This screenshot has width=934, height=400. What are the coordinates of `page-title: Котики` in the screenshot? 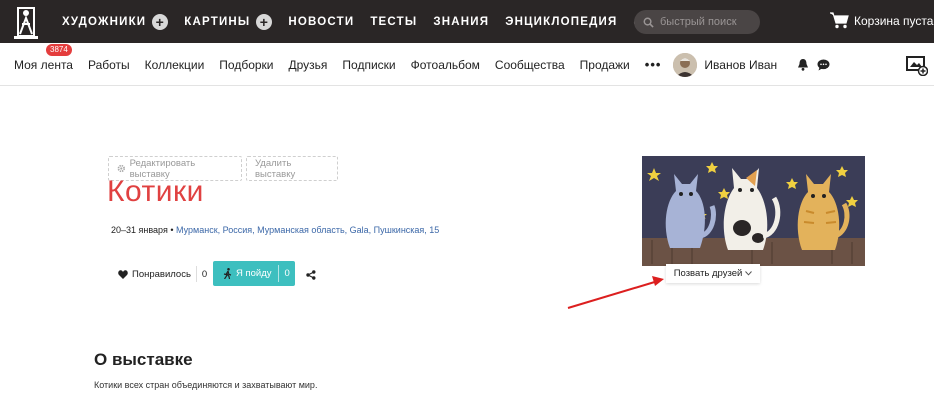 It's located at (155, 191).